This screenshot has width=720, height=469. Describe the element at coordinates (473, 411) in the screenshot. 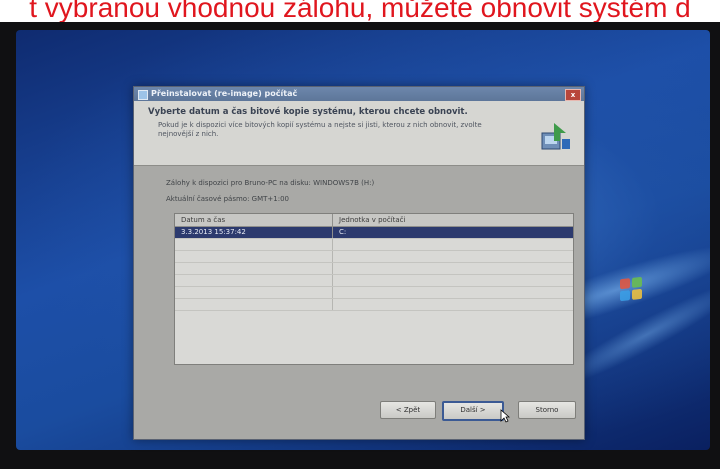

I see `next-button: Další >` at that location.